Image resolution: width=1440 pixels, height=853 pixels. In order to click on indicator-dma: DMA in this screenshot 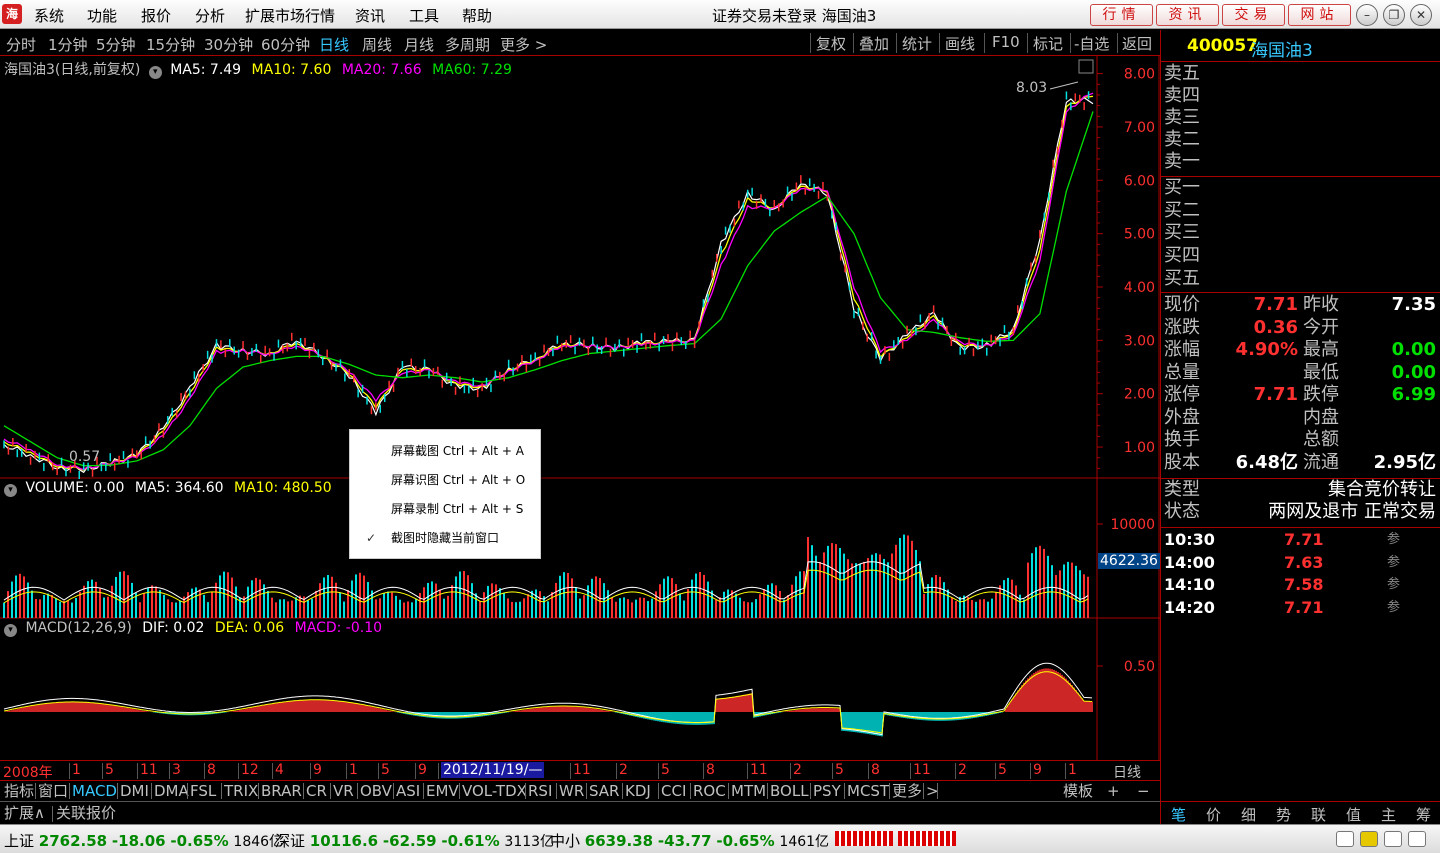, I will do `click(171, 791)`.